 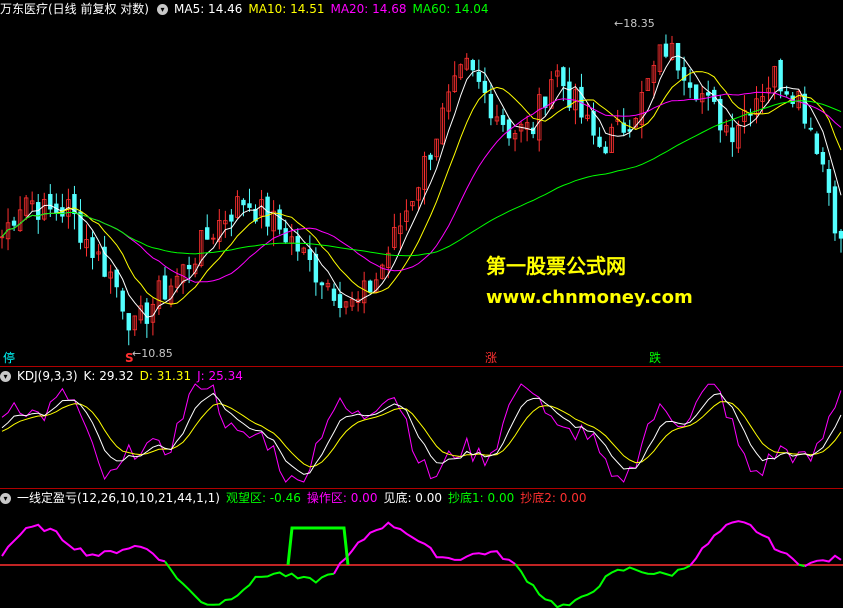 What do you see at coordinates (286, 9) in the screenshot?
I see `ma10-label: MA10: 14.51` at bounding box center [286, 9].